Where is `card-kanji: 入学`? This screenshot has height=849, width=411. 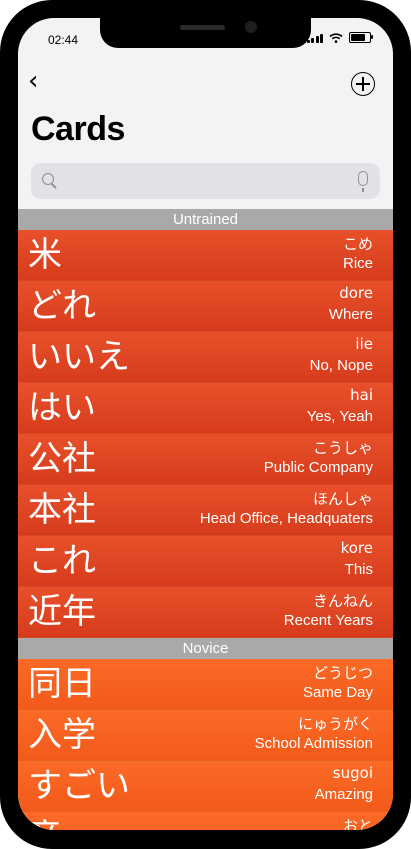 card-kanji: 入学 is located at coordinates (62, 735).